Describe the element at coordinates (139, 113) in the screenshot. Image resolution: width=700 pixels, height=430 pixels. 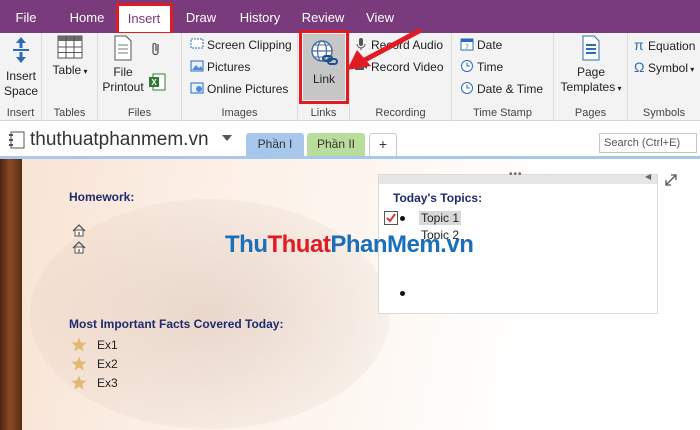
I see `group-label-files: Files` at that location.